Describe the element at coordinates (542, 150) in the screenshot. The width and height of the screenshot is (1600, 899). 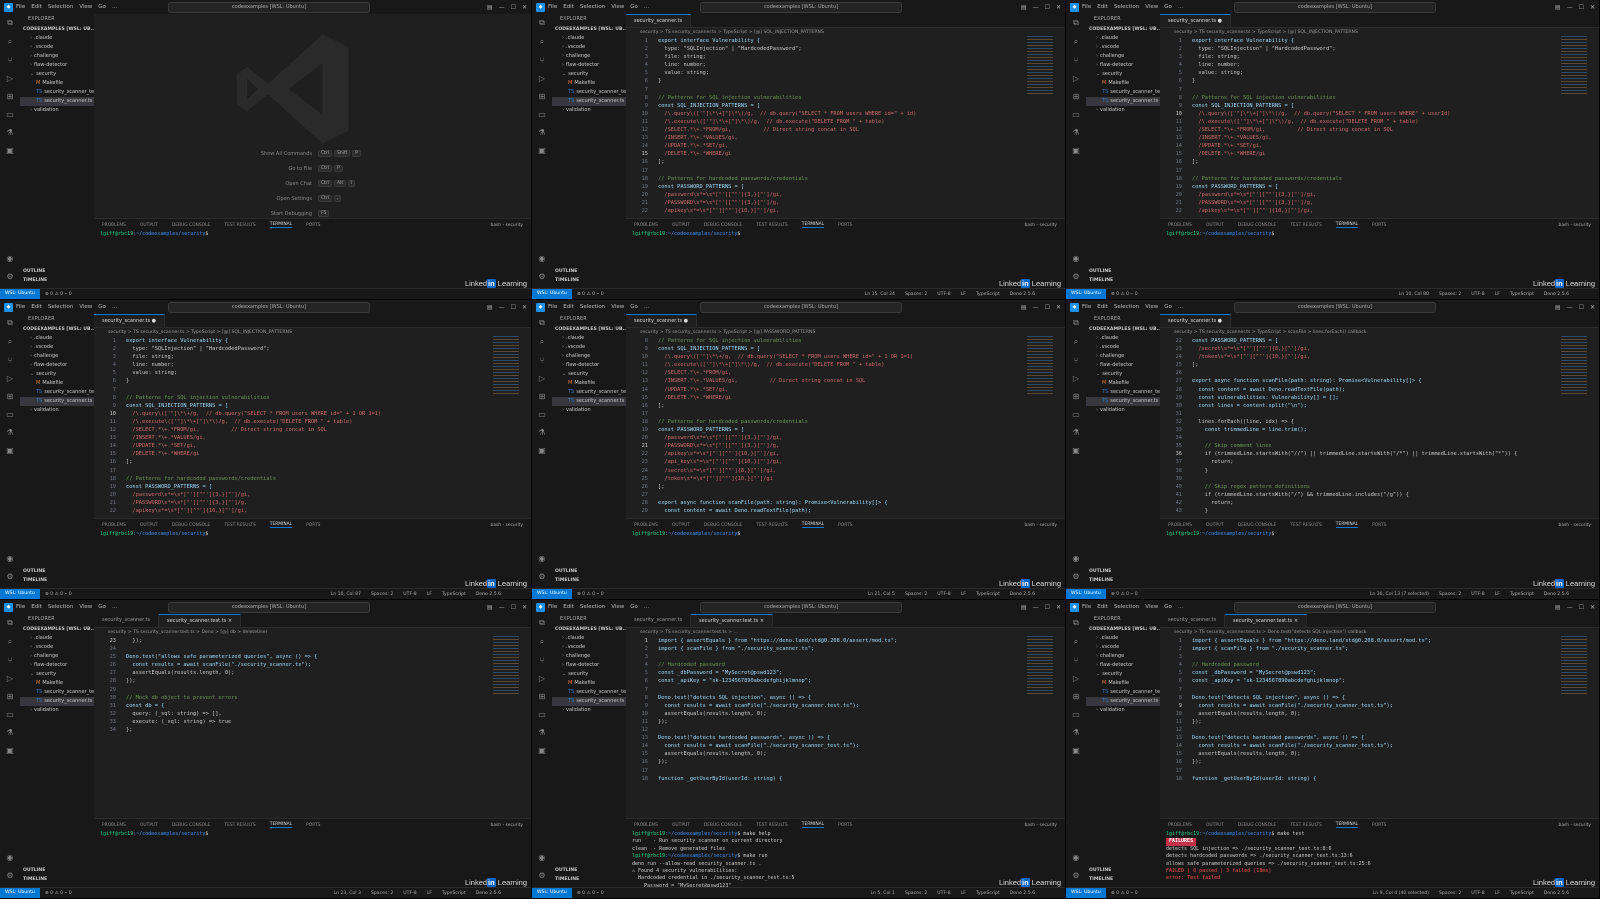
I see `docker-icon: ▣` at that location.